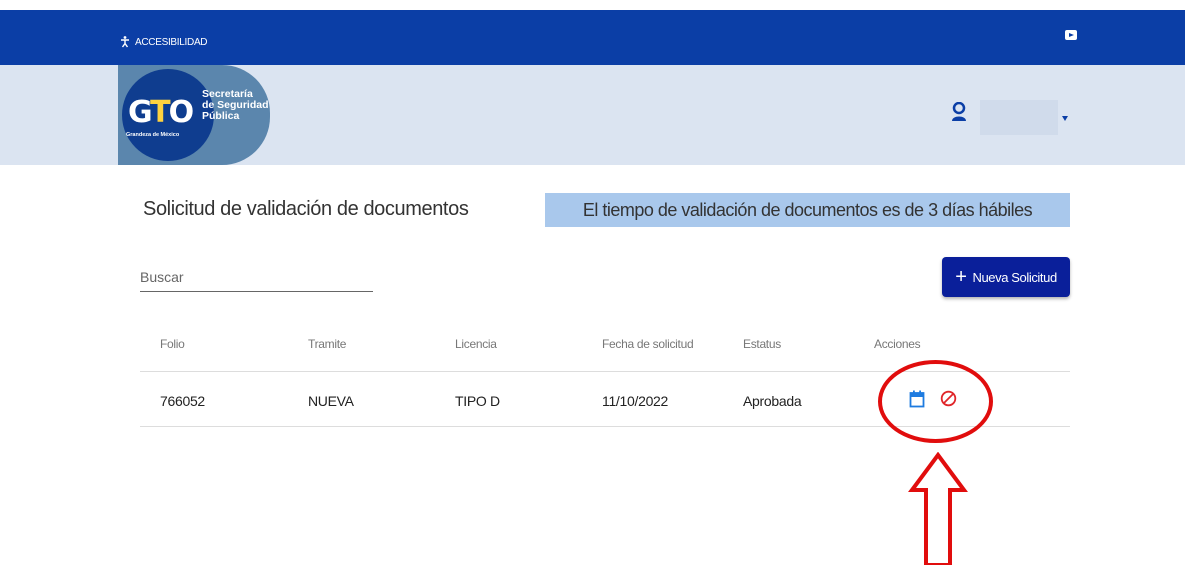 This screenshot has width=1185, height=565. Describe the element at coordinates (592, 37) in the screenshot. I see `top-bar: ACCESIBILIDAD` at that location.